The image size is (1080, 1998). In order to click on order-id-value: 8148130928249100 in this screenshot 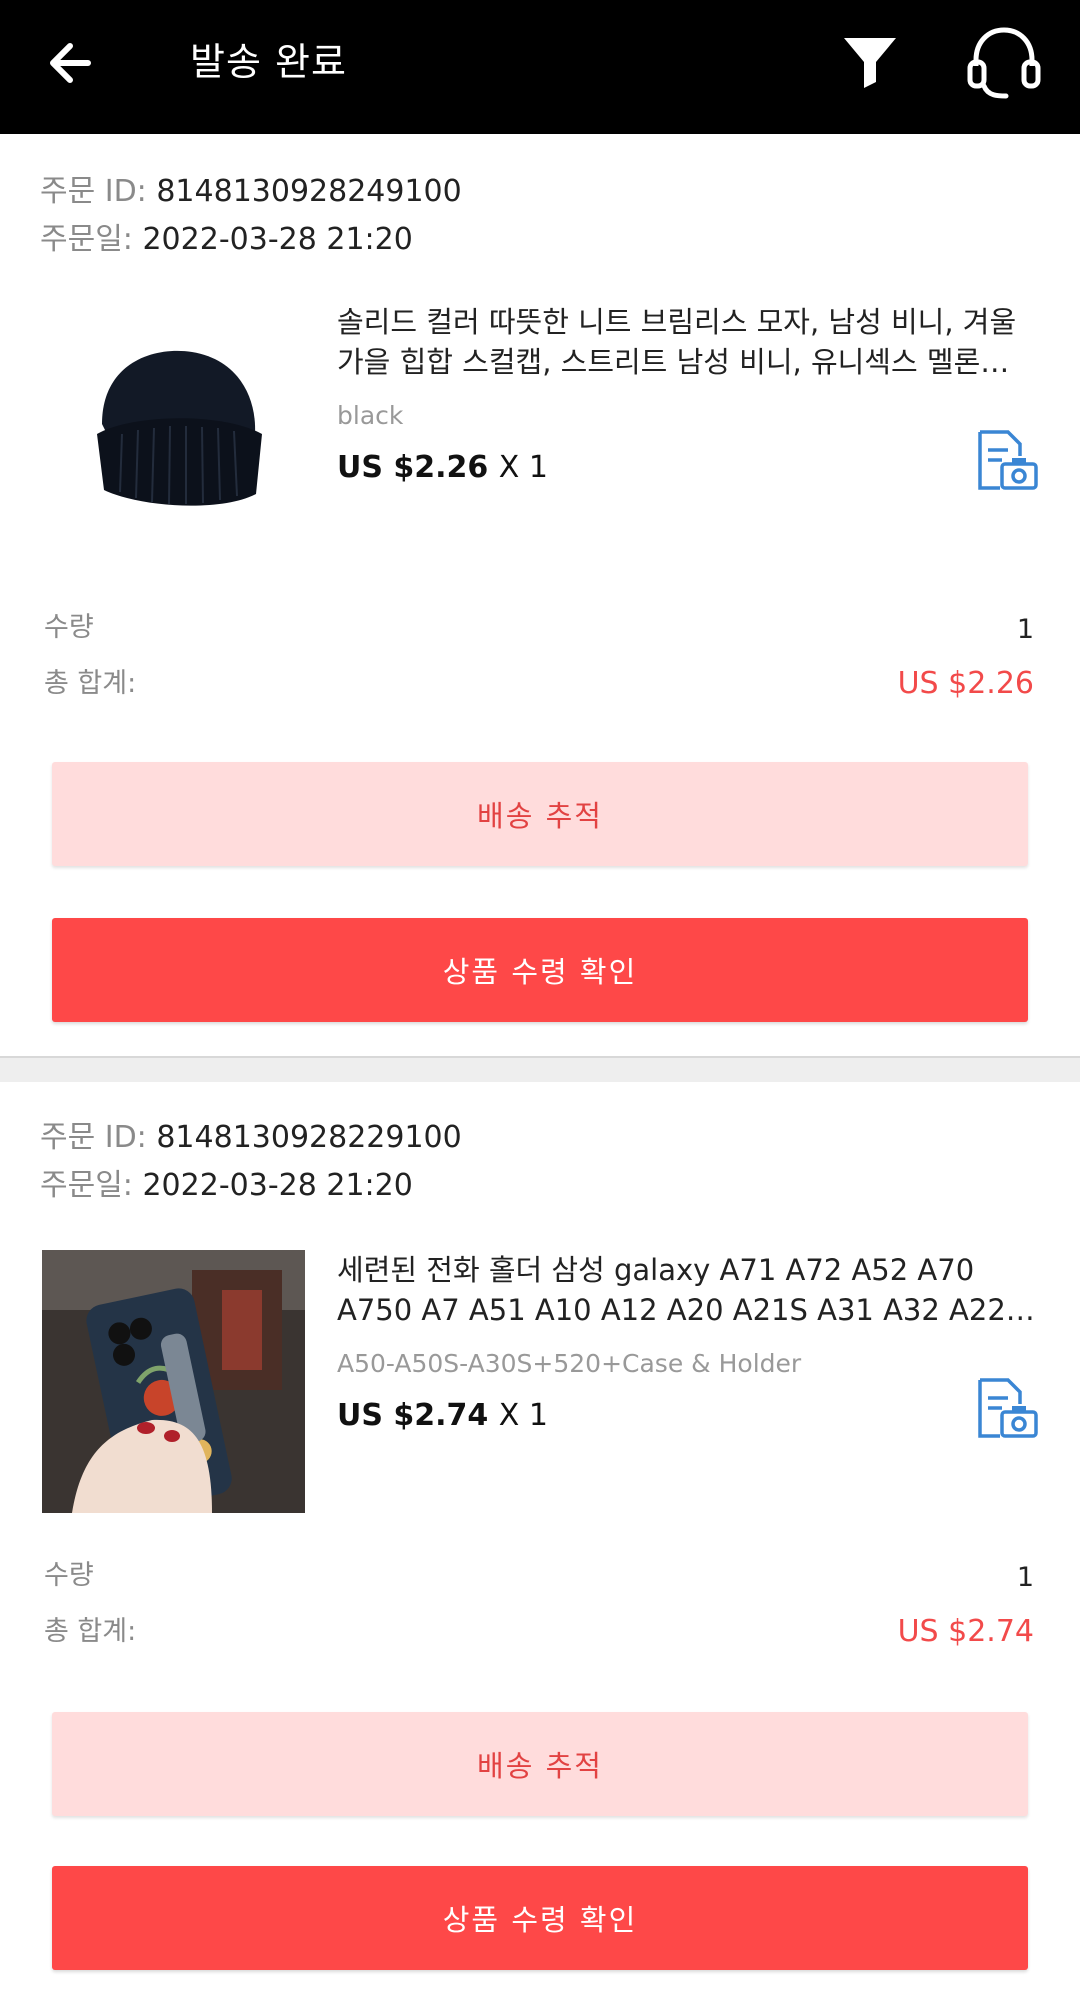, I will do `click(309, 191)`.